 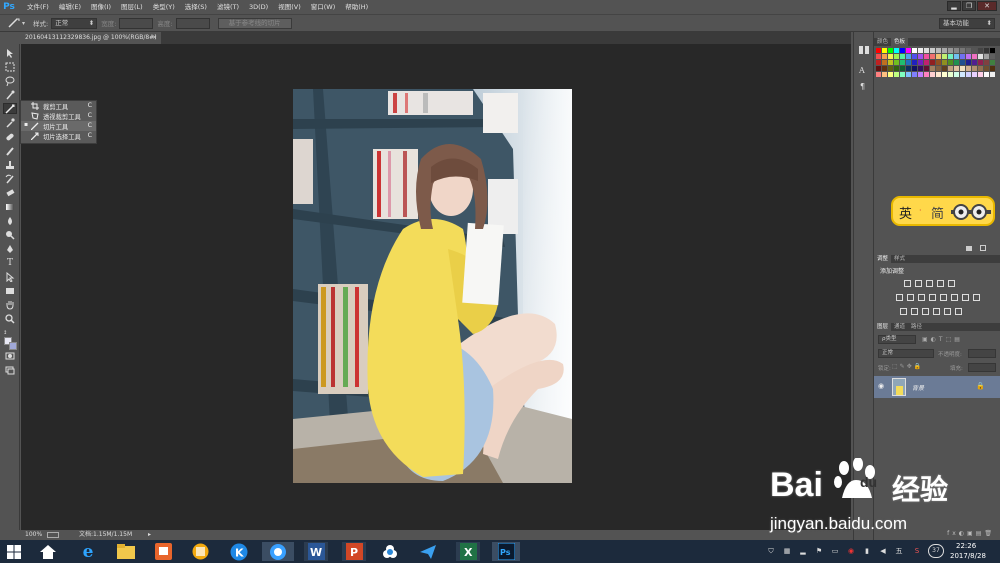 What do you see at coordinates (899, 259) in the screenshot?
I see `tab-styles: 样式` at bounding box center [899, 259].